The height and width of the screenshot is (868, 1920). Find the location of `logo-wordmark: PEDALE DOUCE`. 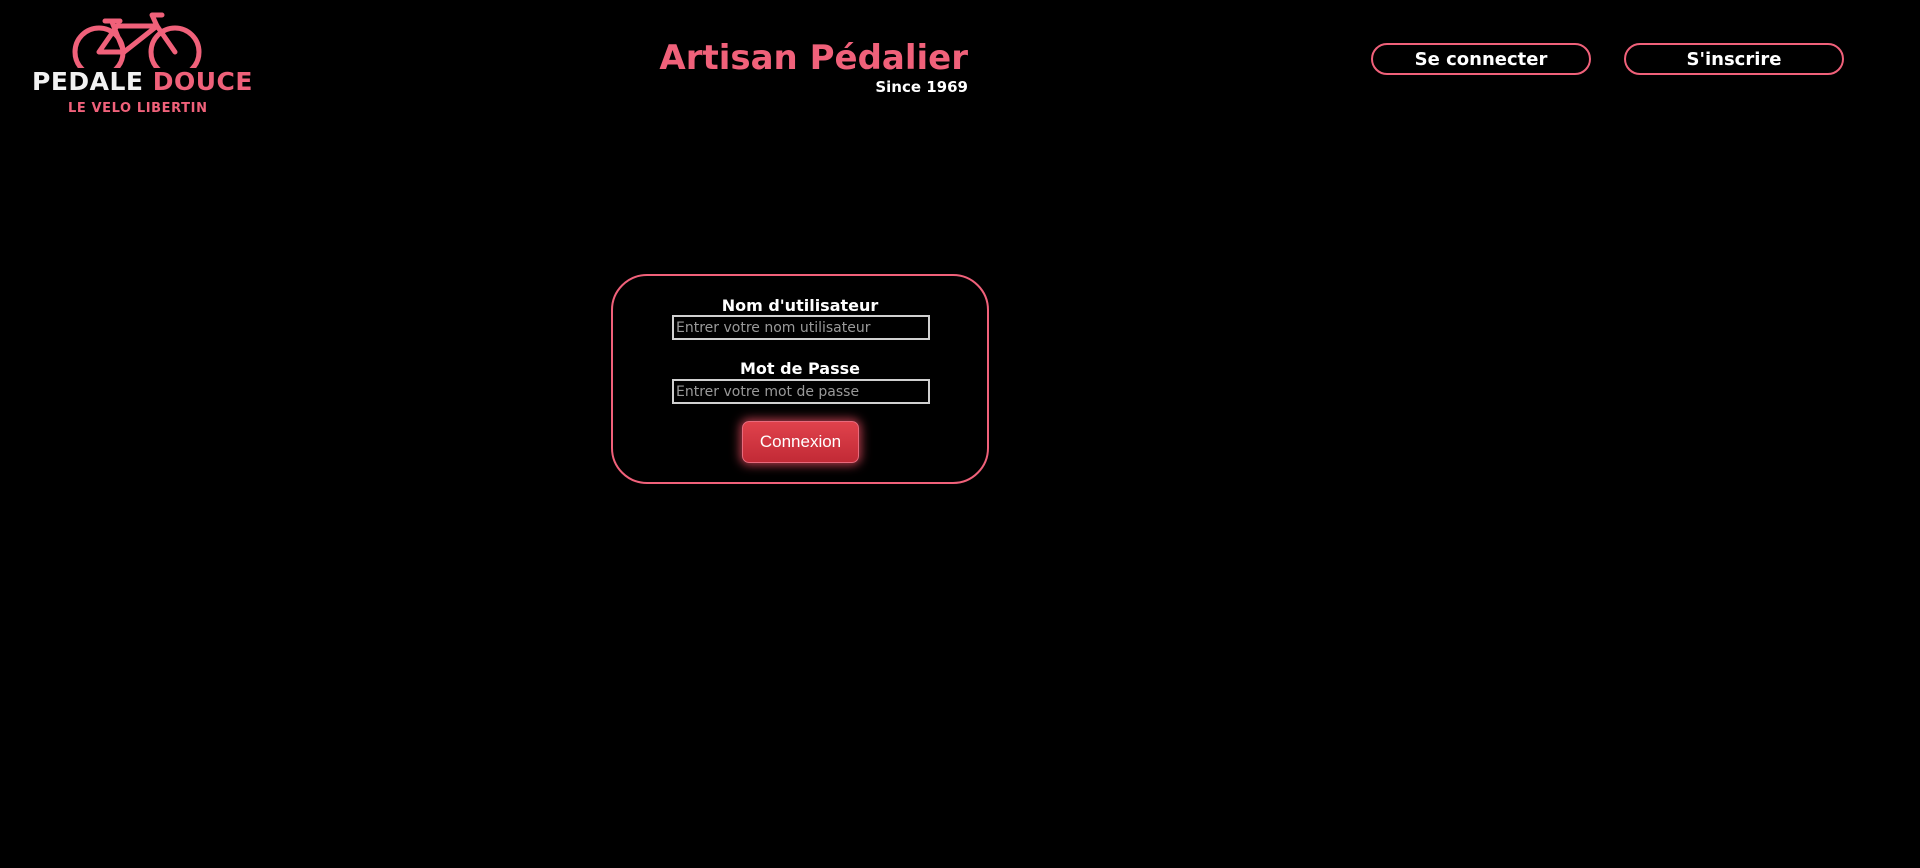

logo-wordmark: PEDALE DOUCE is located at coordinates (142, 81).